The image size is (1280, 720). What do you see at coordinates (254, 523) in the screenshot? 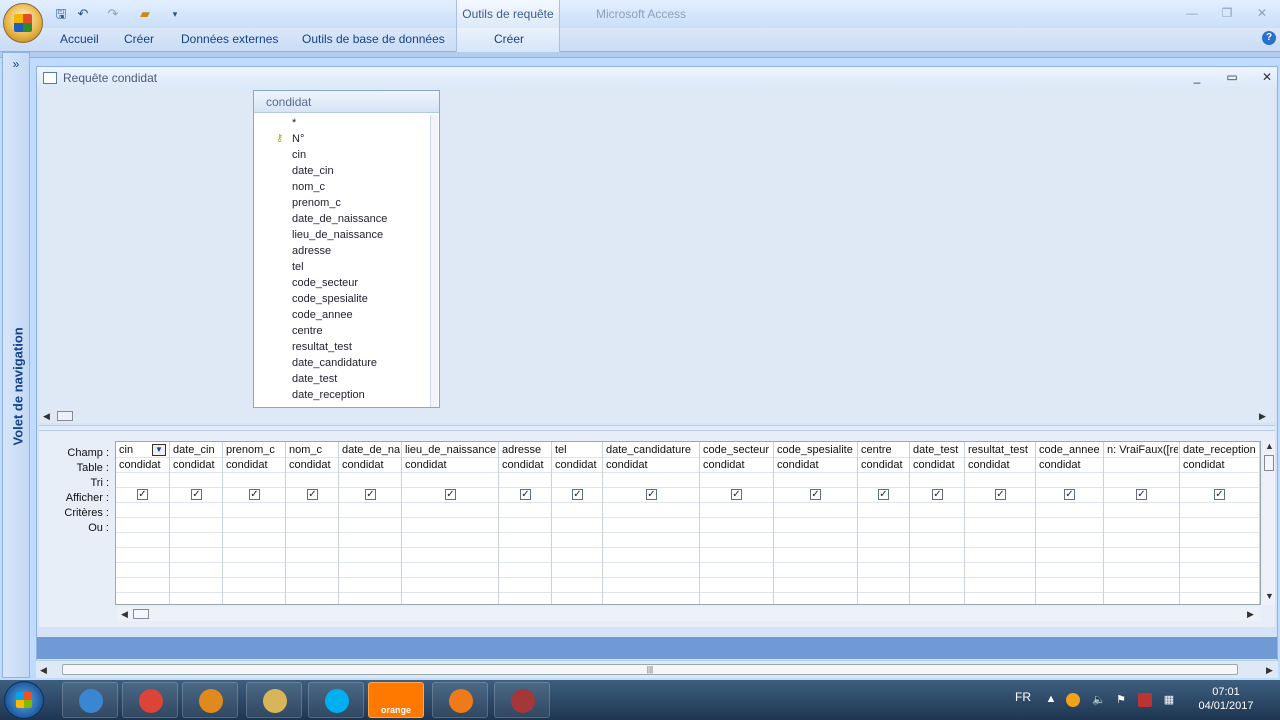
I see `grid-column: prenom_c condidat ✓` at bounding box center [254, 523].